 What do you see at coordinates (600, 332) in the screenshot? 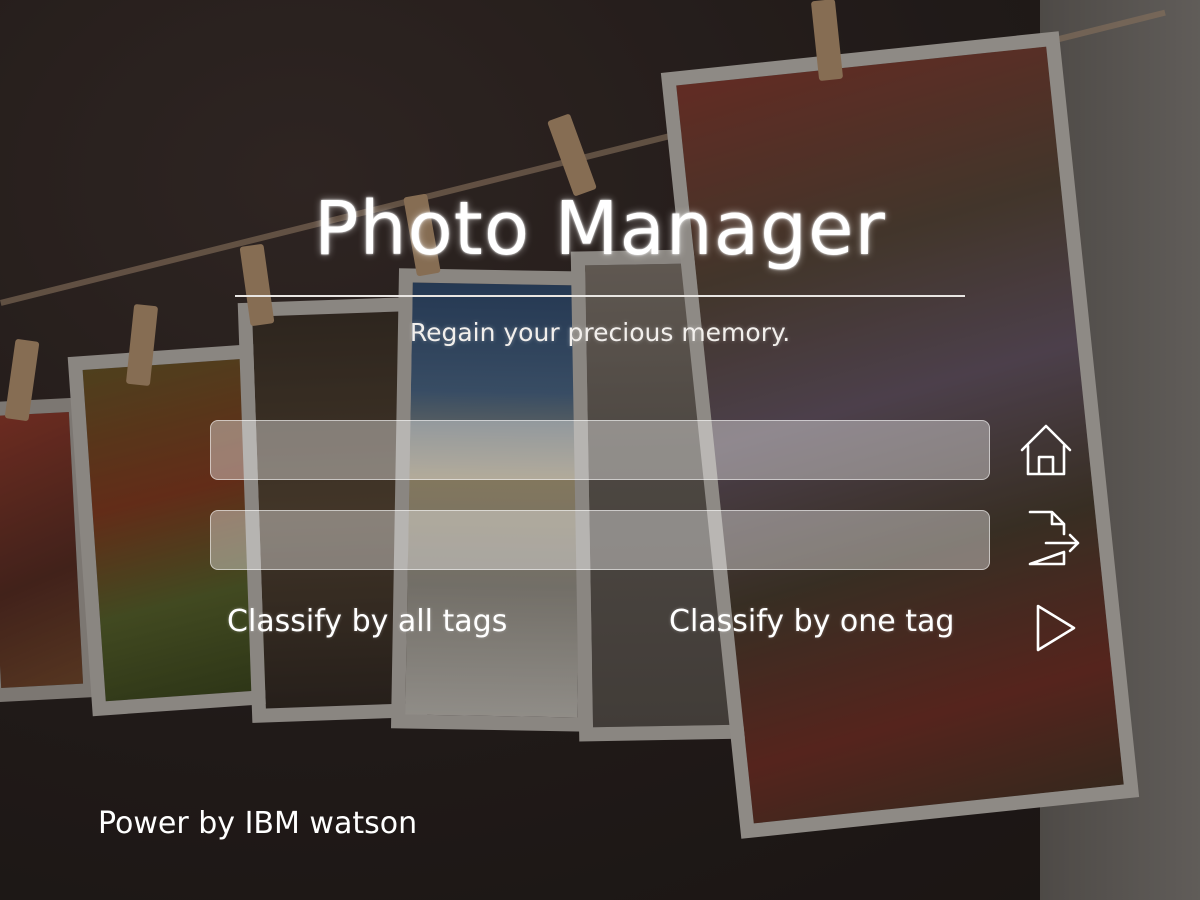
I see `app-subtitle: Regain your precious memory.` at bounding box center [600, 332].